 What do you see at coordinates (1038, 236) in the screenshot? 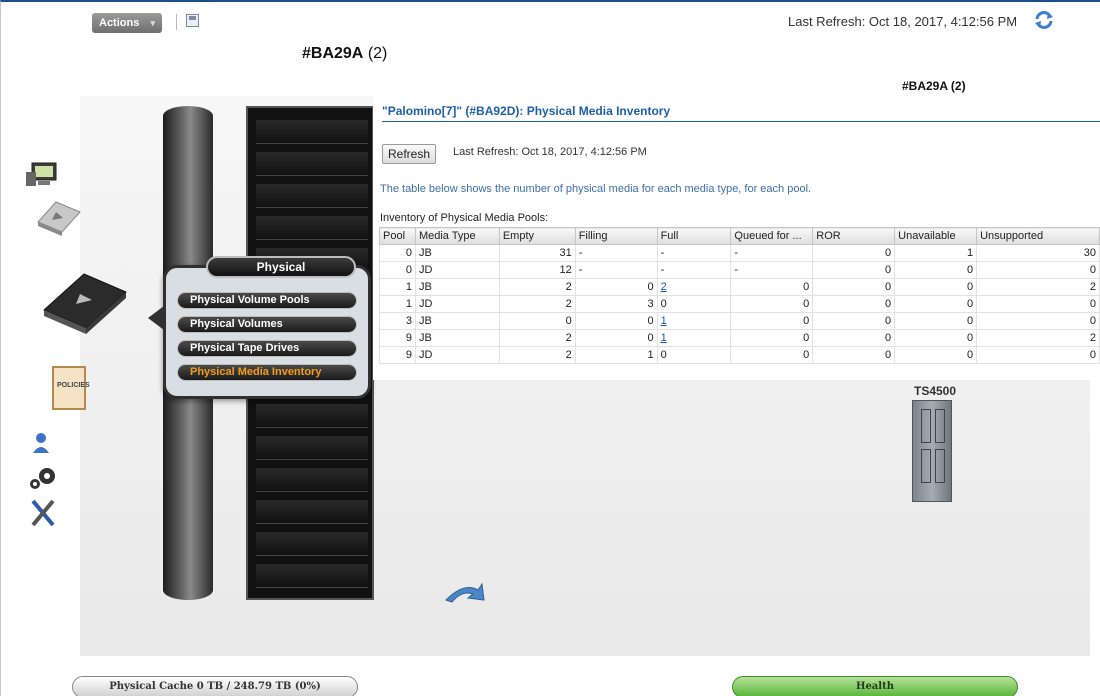
I see `column-header: Unsupported` at bounding box center [1038, 236].